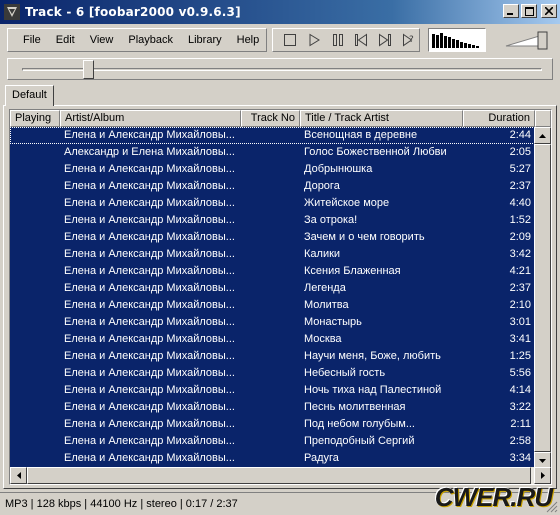 Image resolution: width=560 pixels, height=515 pixels. I want to click on column-title: Title / Track Artist, so click(381, 118).